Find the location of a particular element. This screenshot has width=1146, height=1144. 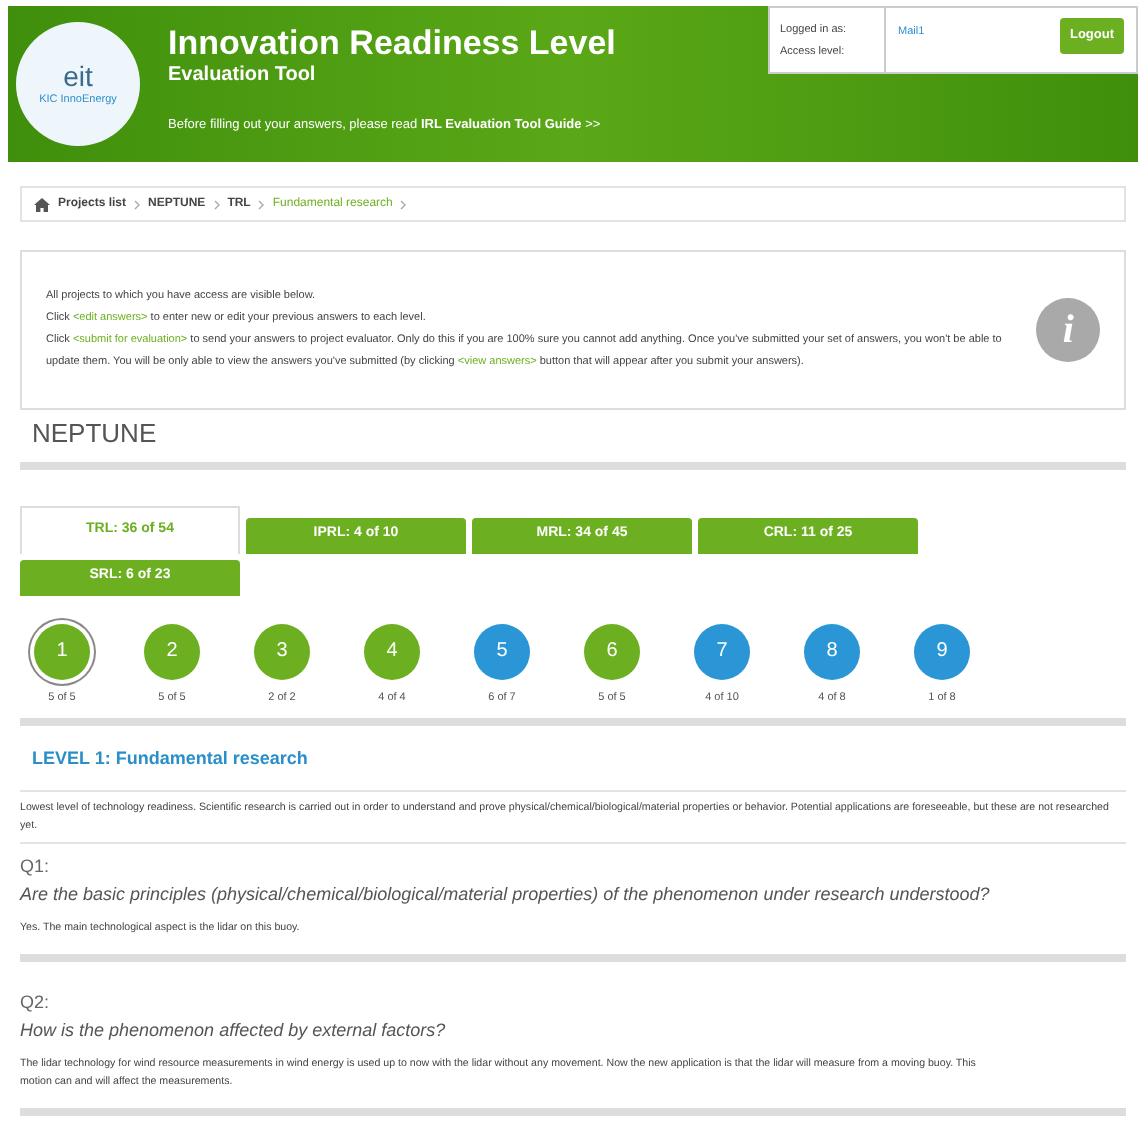

app-subtitle: Evaluation Tool is located at coordinates (243, 77).